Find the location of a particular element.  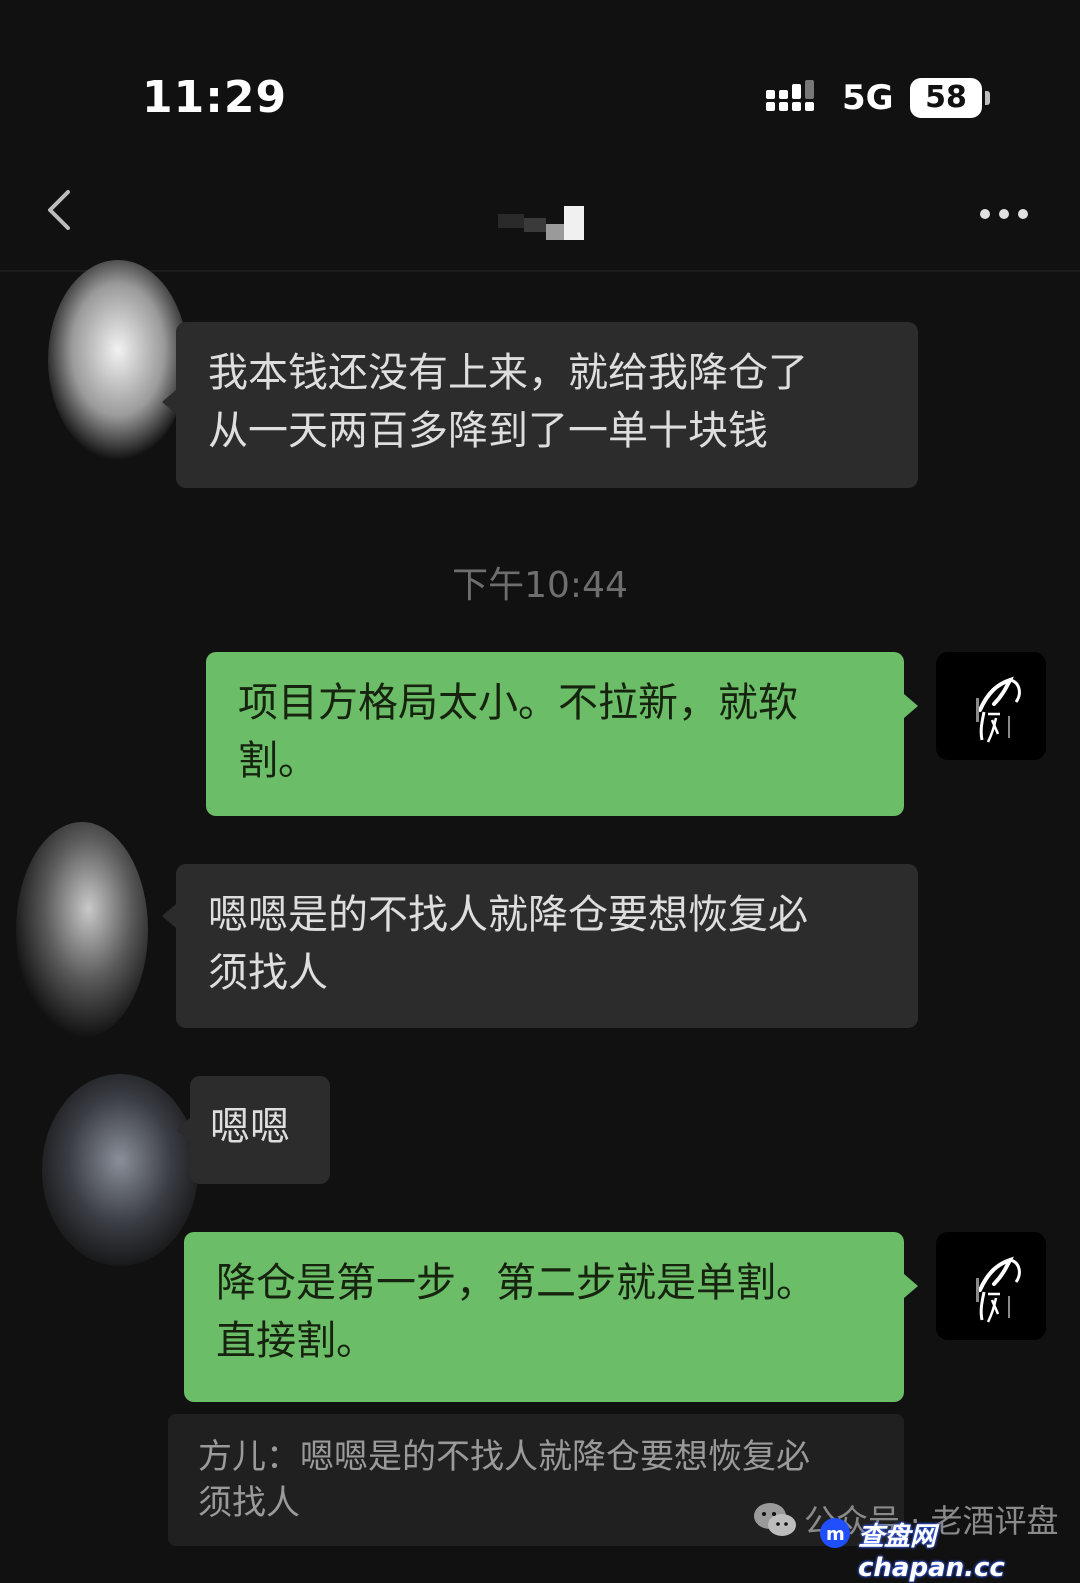

battery-tip is located at coordinates (987, 98).